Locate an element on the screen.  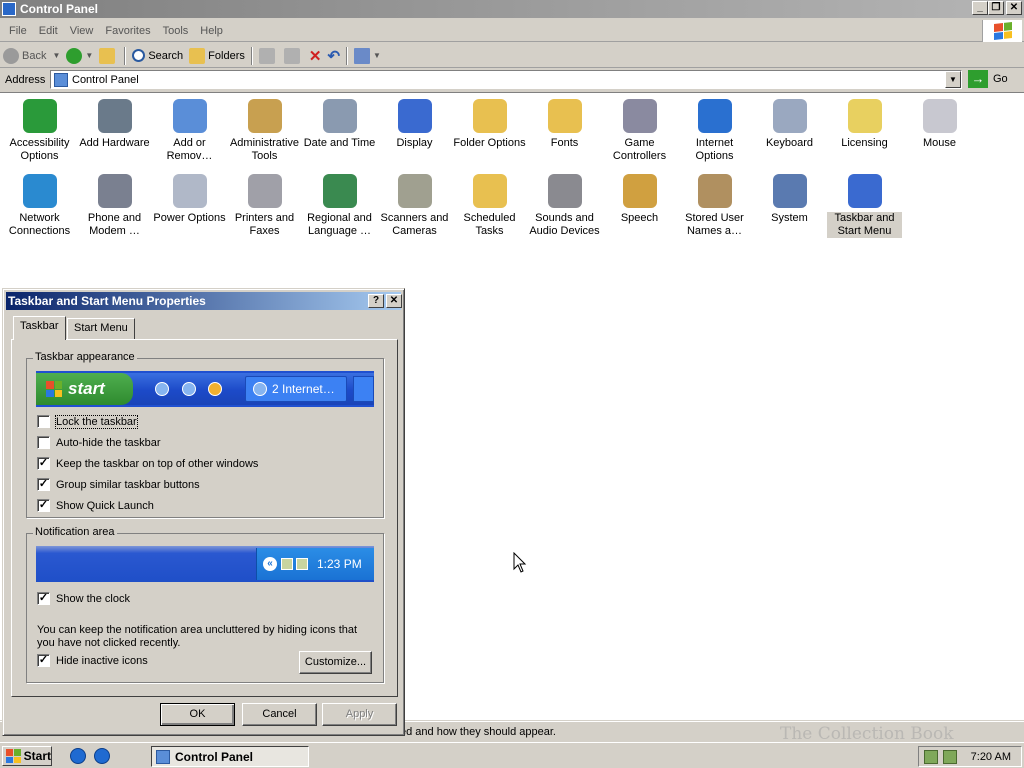
watermark: The Collection Book is located at coordinates (867, 734).